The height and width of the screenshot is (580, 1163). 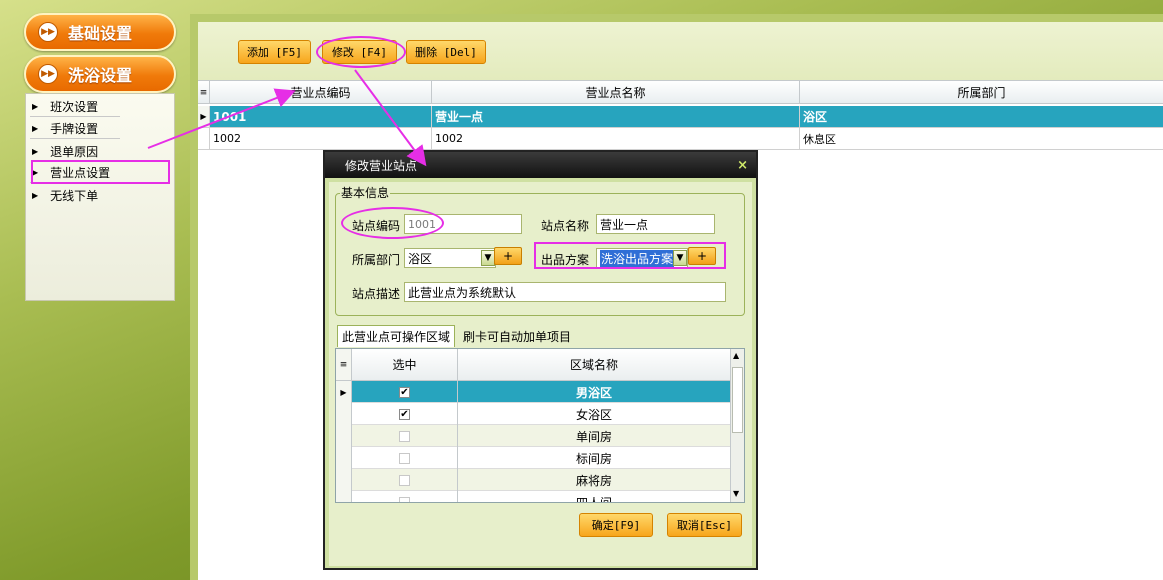 I want to click on nav-item-refund-reason: ▶ 退单原因, so click(x=75, y=151).